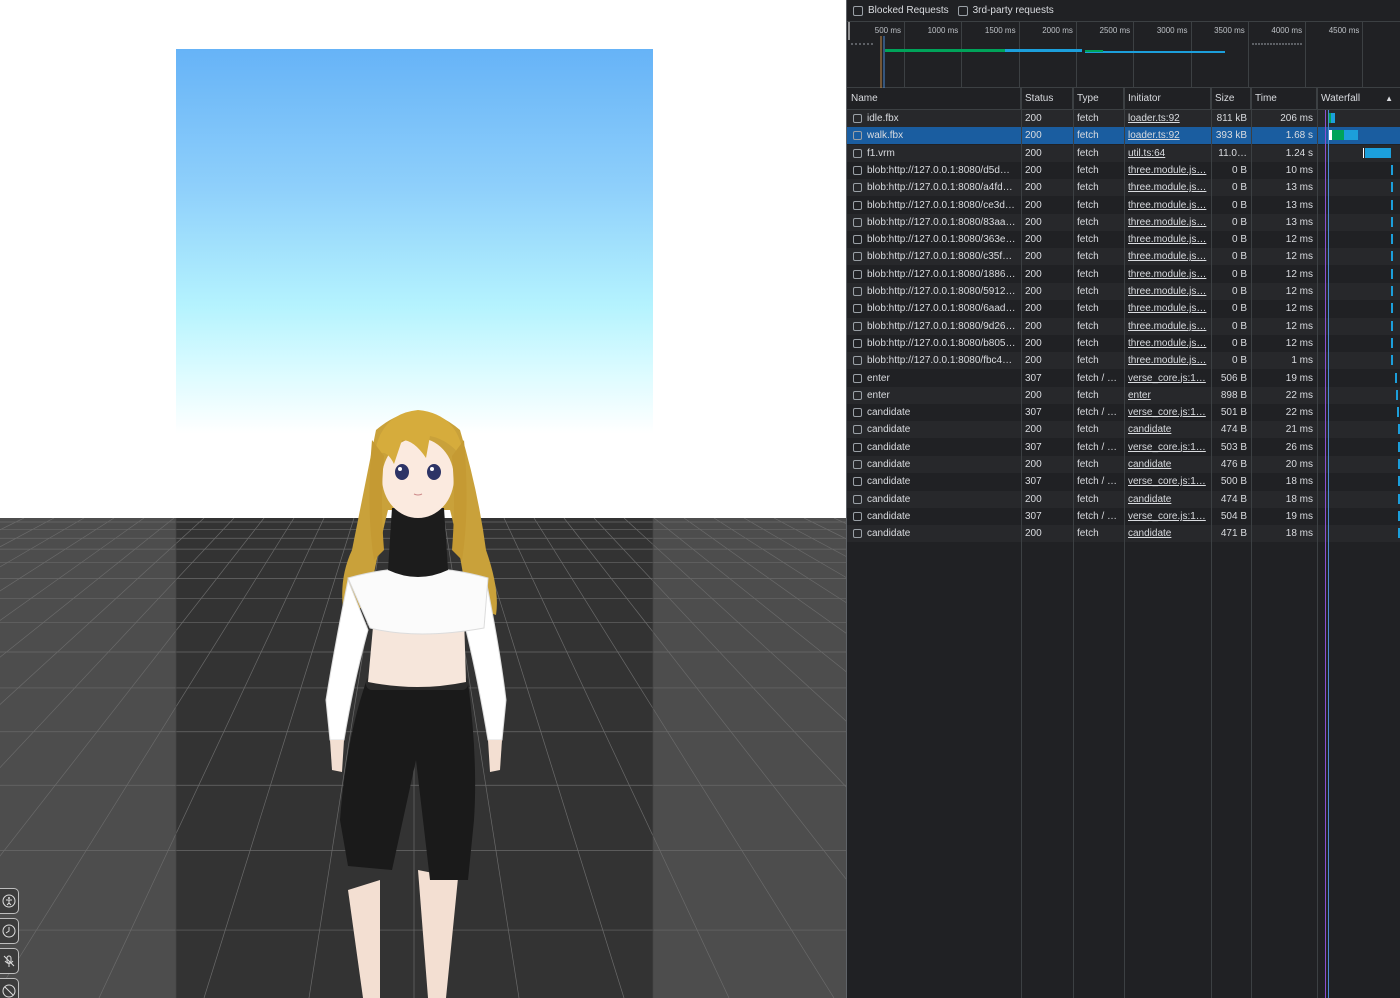  Describe the element at coordinates (858, 10) in the screenshot. I see `blocked-requests-checkbox` at that location.